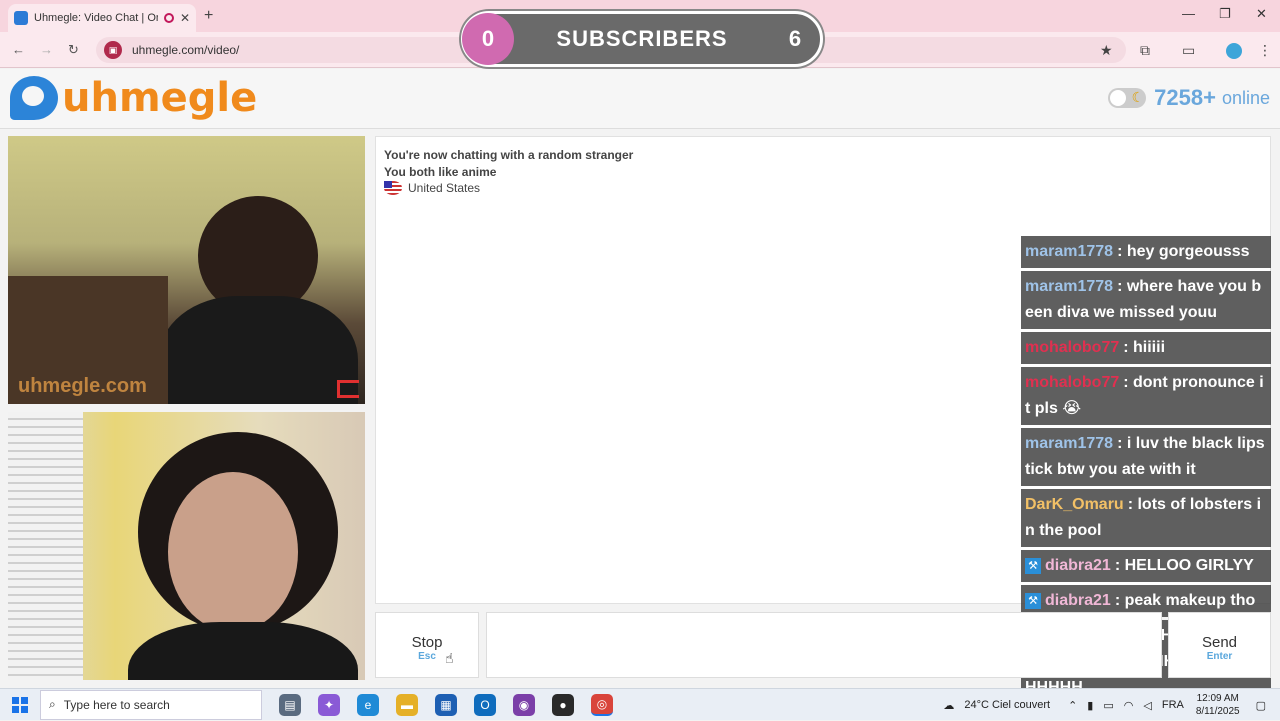 The width and height of the screenshot is (1280, 721). What do you see at coordinates (73, 50) in the screenshot?
I see `reload-icon: ↻` at bounding box center [73, 50].